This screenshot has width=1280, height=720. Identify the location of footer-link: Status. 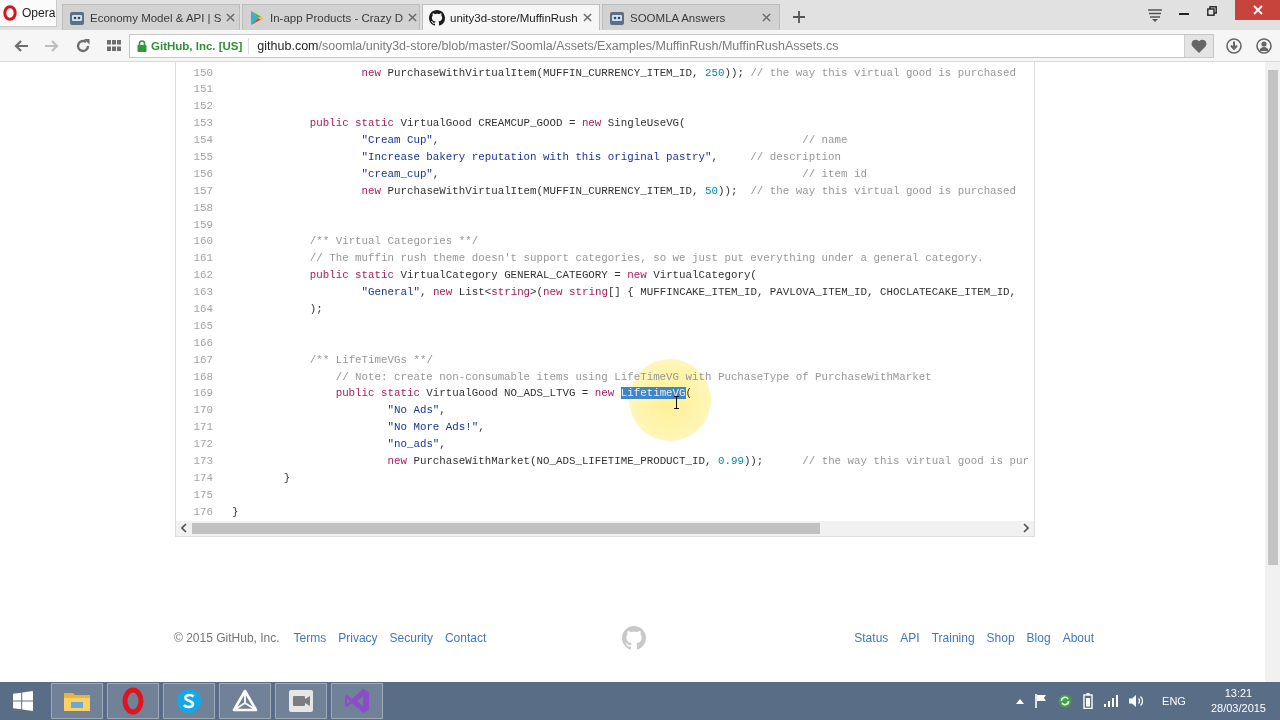
(871, 637).